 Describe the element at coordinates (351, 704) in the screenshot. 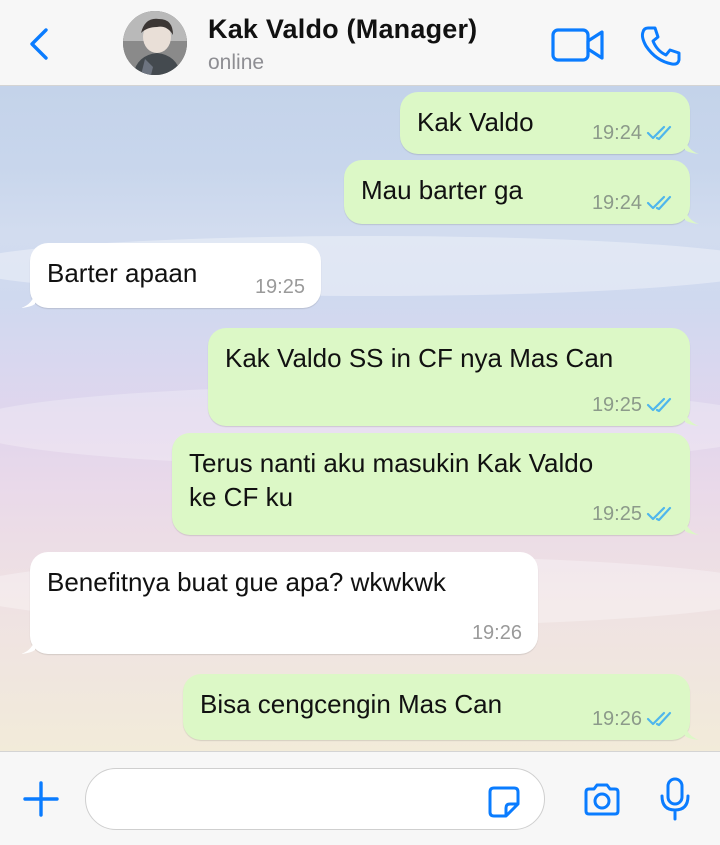

I see `message-text: Bisa cengcengin Mas Can` at that location.